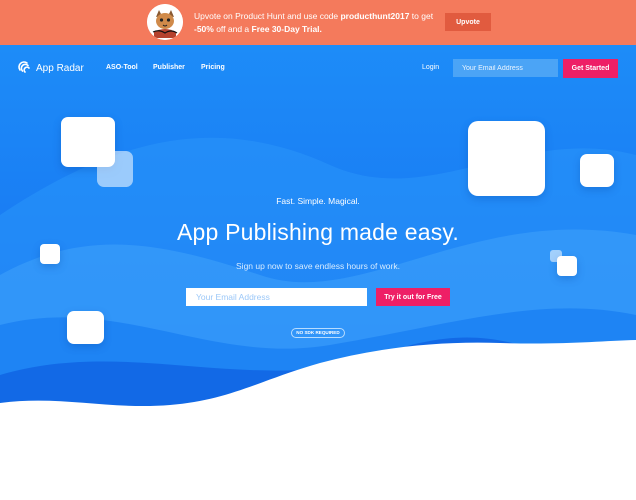 This screenshot has width=636, height=500. What do you see at coordinates (590, 68) in the screenshot?
I see `get-started-button: Get Started` at bounding box center [590, 68].